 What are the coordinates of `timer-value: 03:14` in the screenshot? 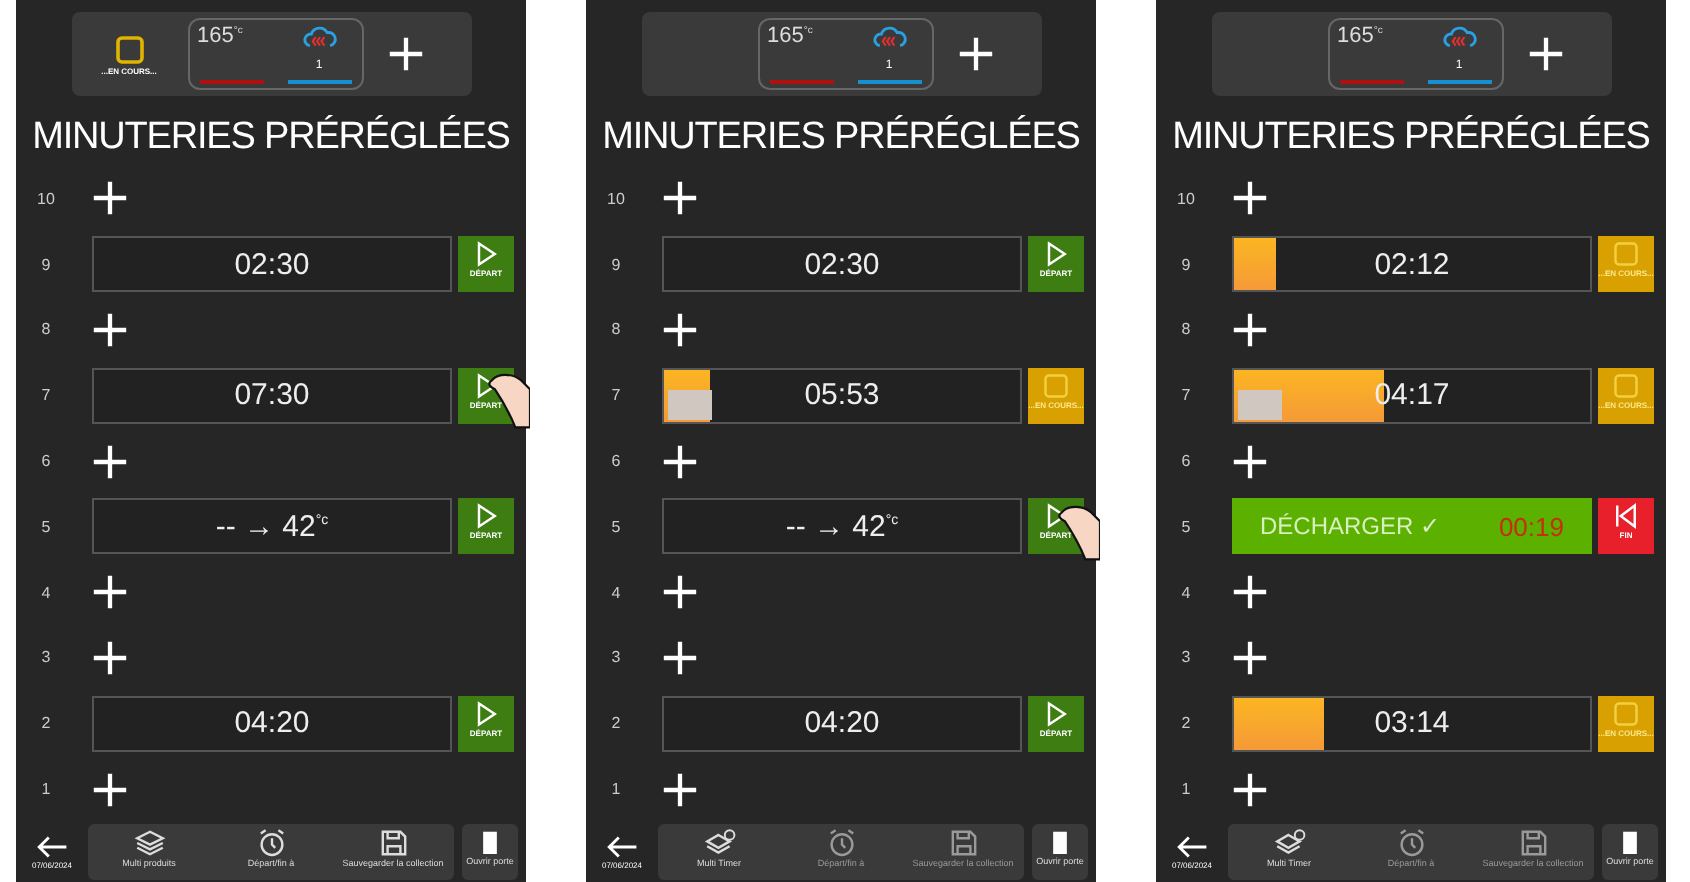 It's located at (1412, 723).